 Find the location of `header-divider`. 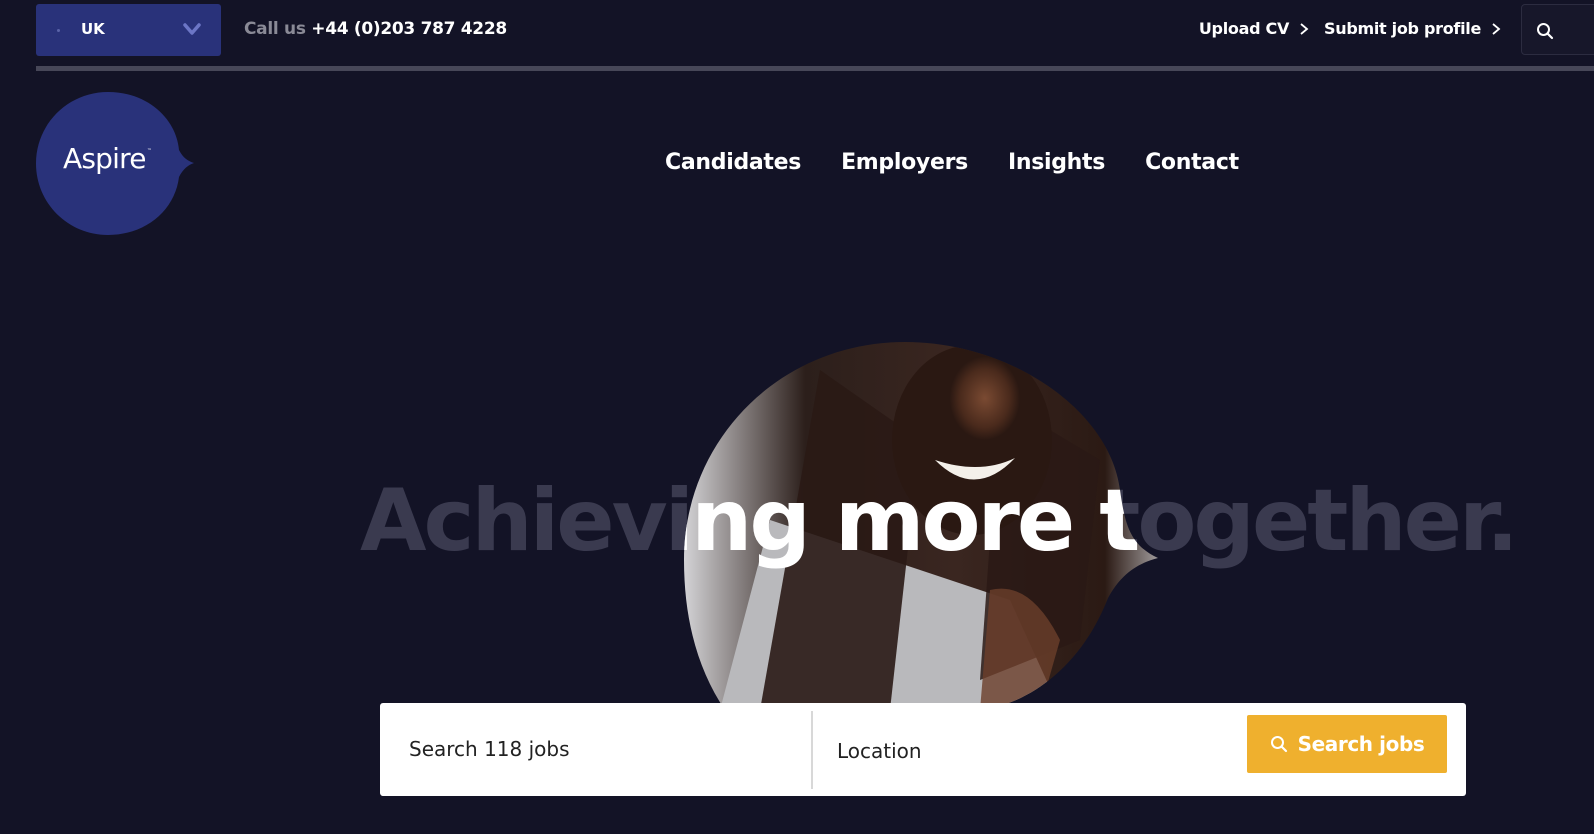

header-divider is located at coordinates (815, 68).